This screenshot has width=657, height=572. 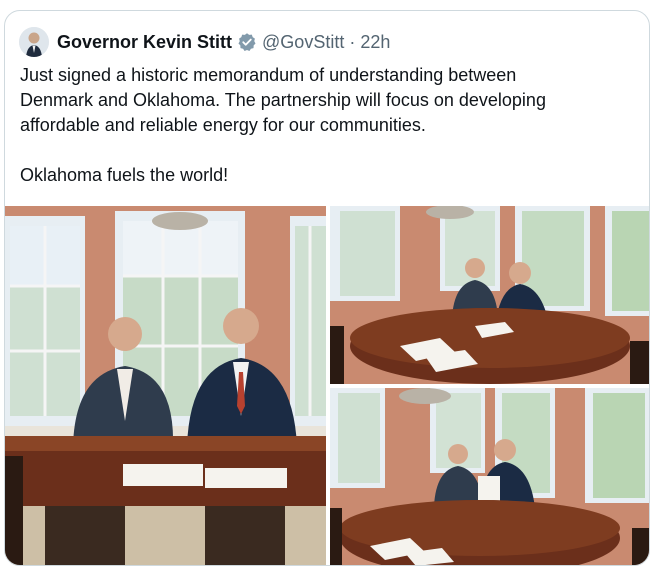 What do you see at coordinates (375, 42) in the screenshot?
I see `tweet-timestamp: 22h` at bounding box center [375, 42].